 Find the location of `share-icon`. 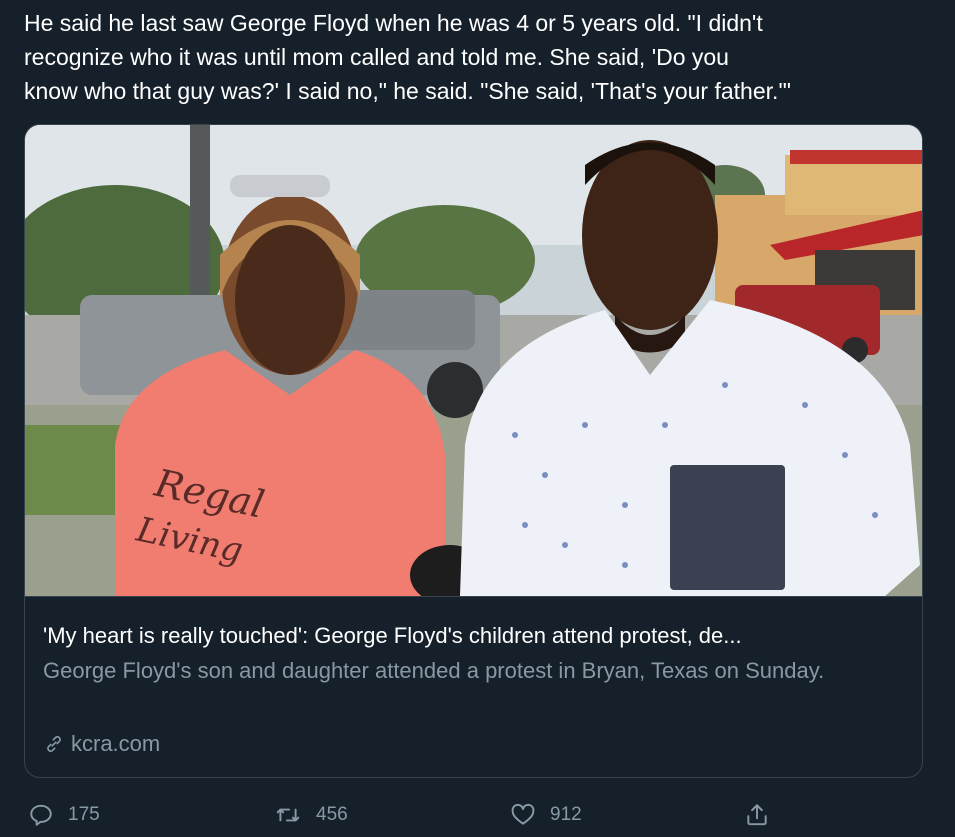

share-icon is located at coordinates (757, 815).